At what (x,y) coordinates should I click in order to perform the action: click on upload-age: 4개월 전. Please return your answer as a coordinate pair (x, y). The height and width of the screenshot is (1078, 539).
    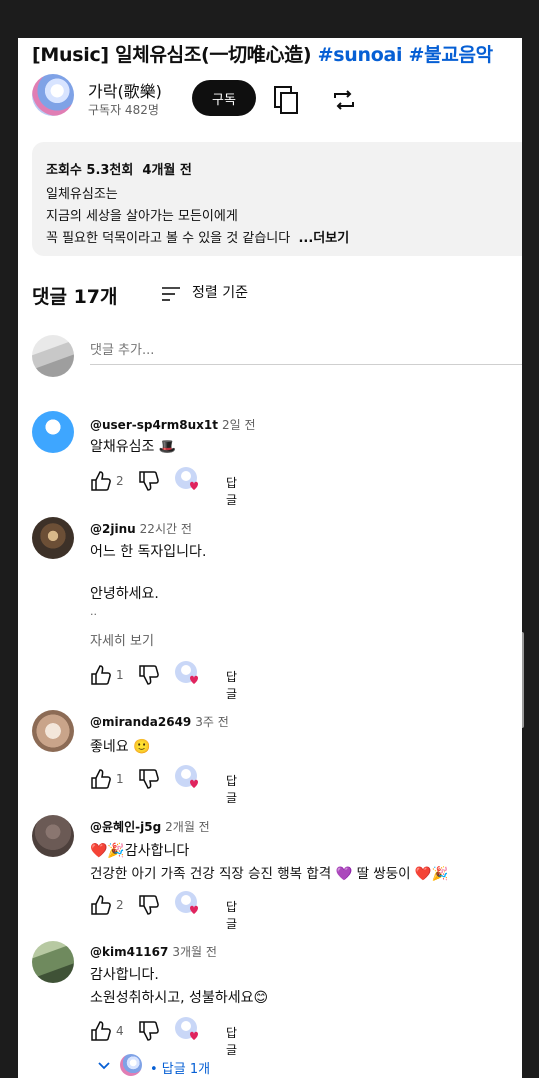
    Looking at the image, I should click on (167, 170).